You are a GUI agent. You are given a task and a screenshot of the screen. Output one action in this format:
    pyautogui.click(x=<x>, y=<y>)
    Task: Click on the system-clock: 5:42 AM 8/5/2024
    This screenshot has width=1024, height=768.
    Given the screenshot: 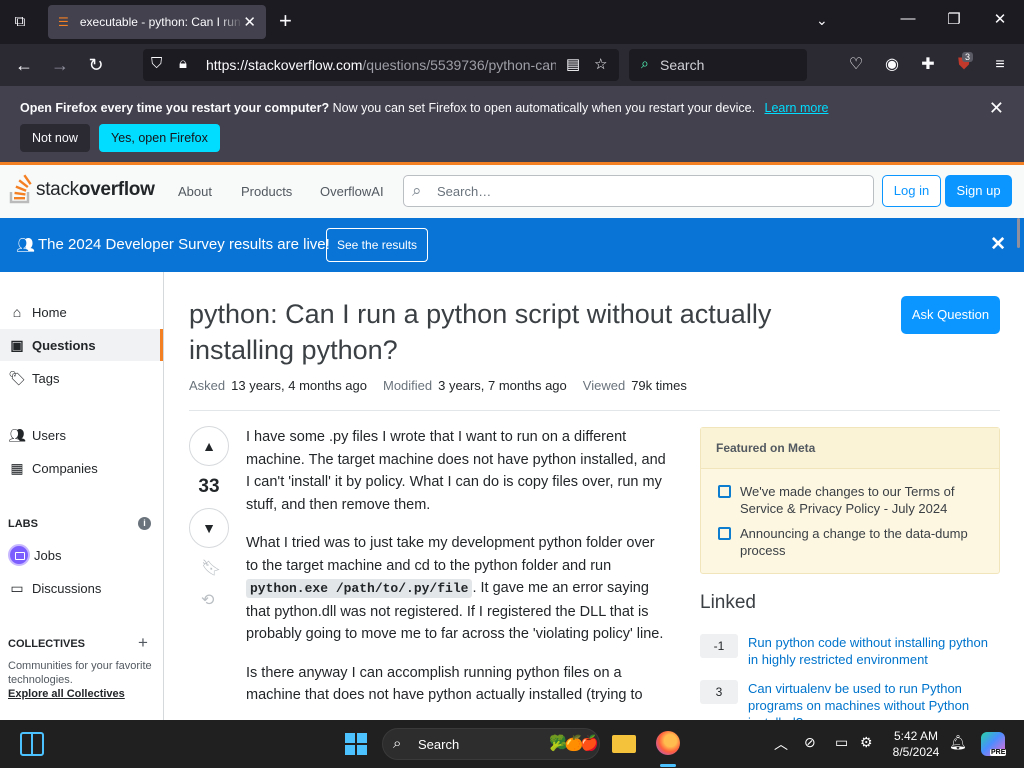 What is the action you would take?
    pyautogui.click(x=916, y=744)
    